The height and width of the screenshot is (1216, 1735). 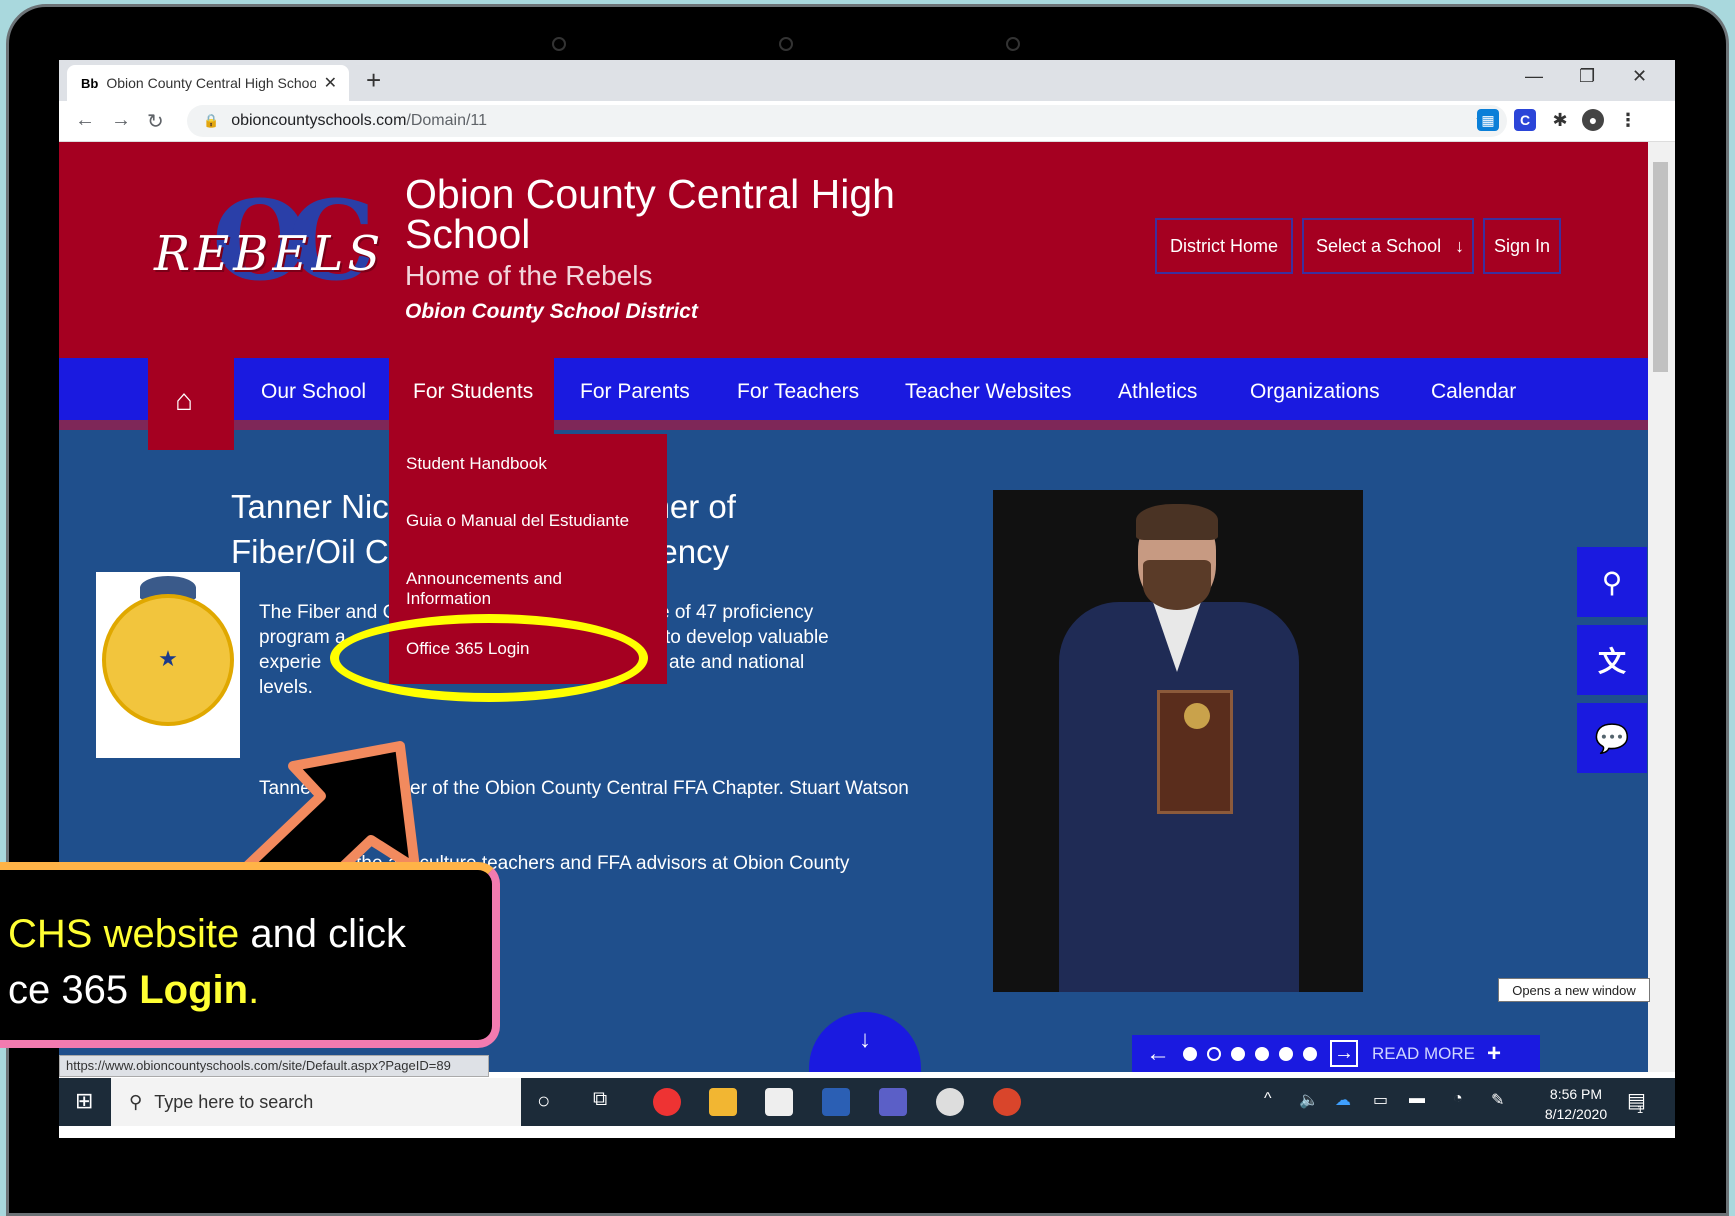 What do you see at coordinates (1343, 1100) in the screenshot?
I see `onedrive-icon: ☁` at bounding box center [1343, 1100].